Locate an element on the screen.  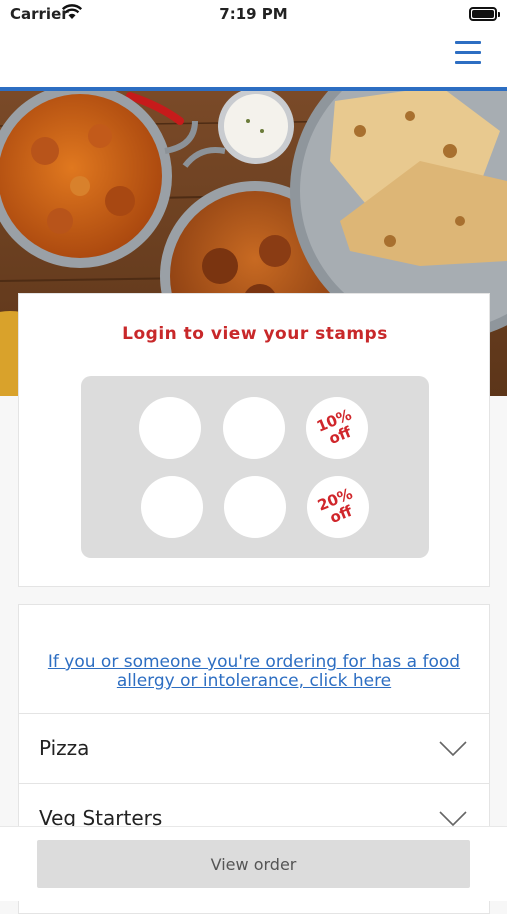
stamp-grid: 10% off 20% off is located at coordinates (255, 467).